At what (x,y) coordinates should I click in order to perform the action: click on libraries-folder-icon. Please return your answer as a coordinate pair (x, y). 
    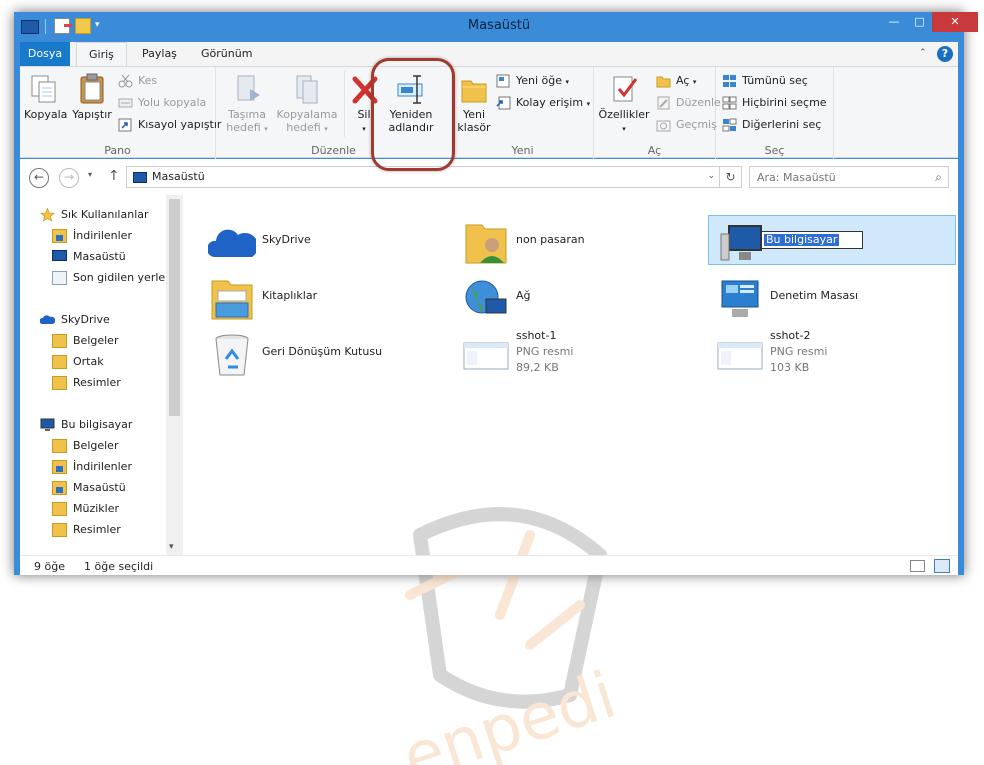
    Looking at the image, I should click on (232, 300).